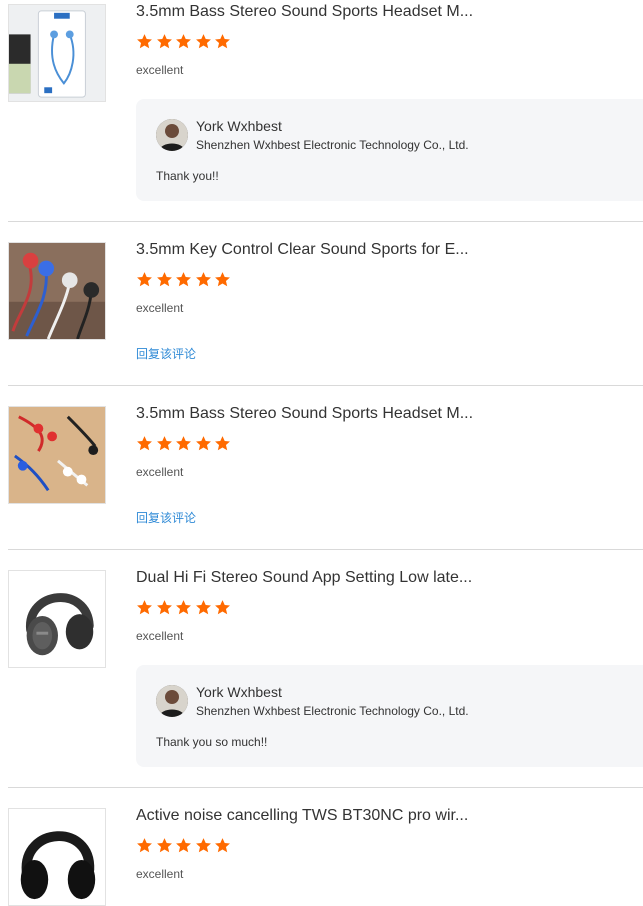 The image size is (643, 906). I want to click on gray-headphones-image, so click(57, 619).